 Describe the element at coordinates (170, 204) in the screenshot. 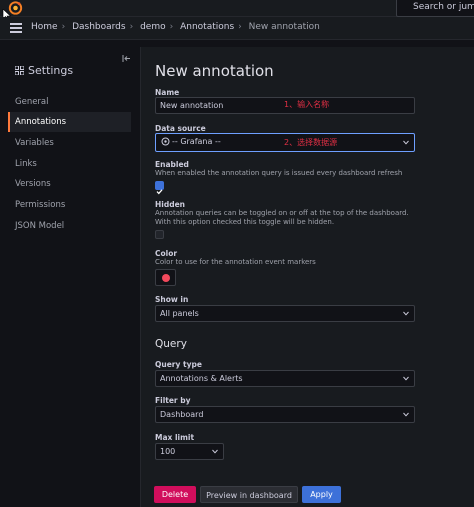

I see `hidden-label: Hidden` at that location.